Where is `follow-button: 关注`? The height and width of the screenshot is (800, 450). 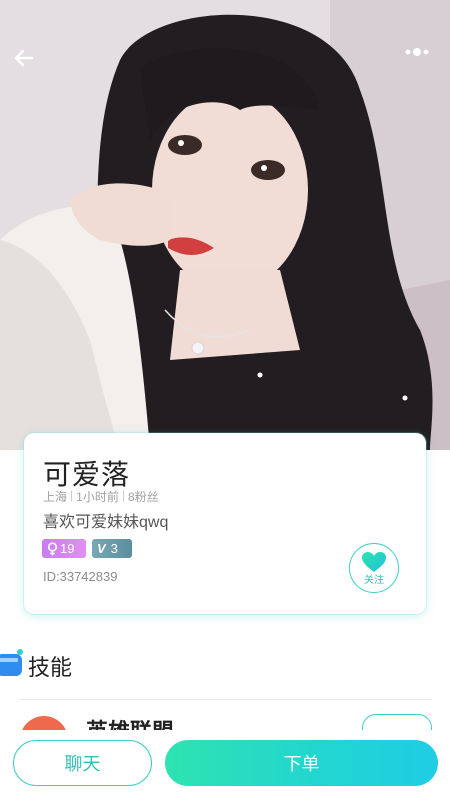
follow-button: 关注 is located at coordinates (374, 568).